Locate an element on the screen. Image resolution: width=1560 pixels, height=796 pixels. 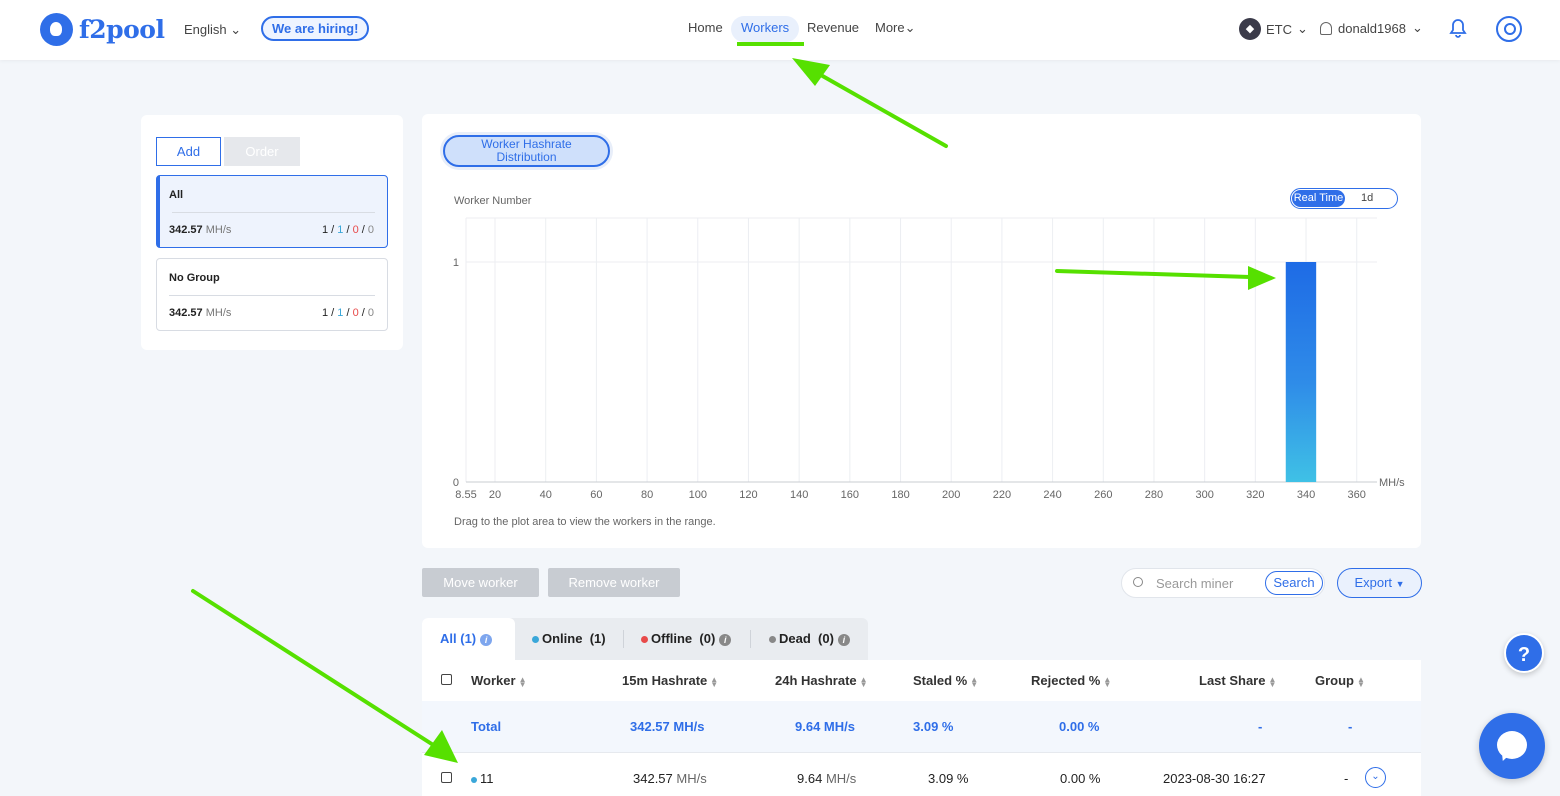
move-worker-button: Move worker is located at coordinates (480, 582).